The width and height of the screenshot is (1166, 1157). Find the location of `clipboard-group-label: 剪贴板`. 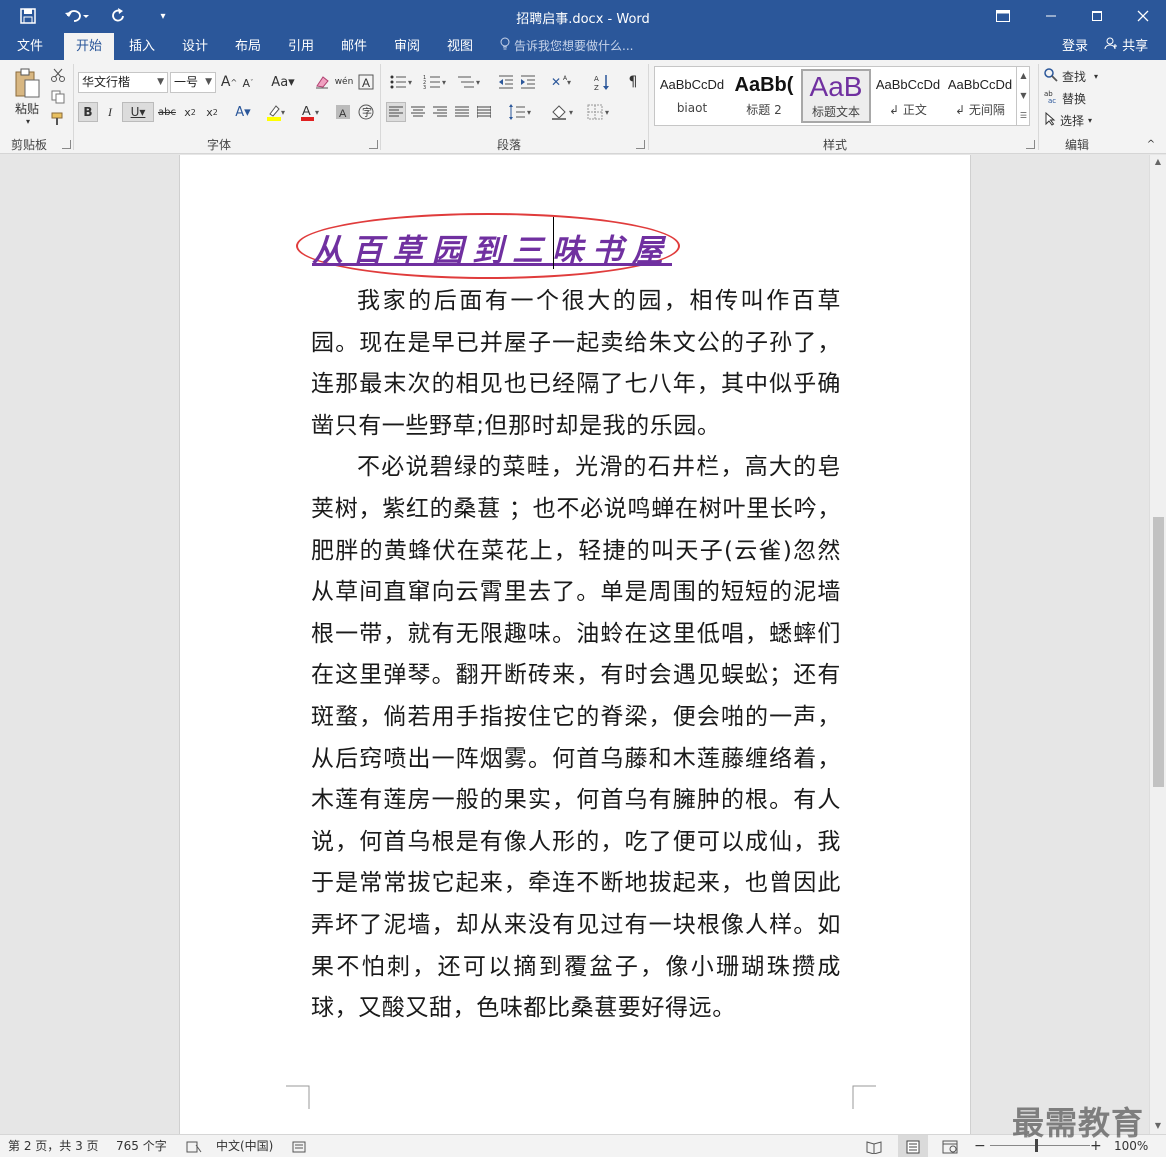

clipboard-group-label: 剪贴板 is located at coordinates (28, 145).